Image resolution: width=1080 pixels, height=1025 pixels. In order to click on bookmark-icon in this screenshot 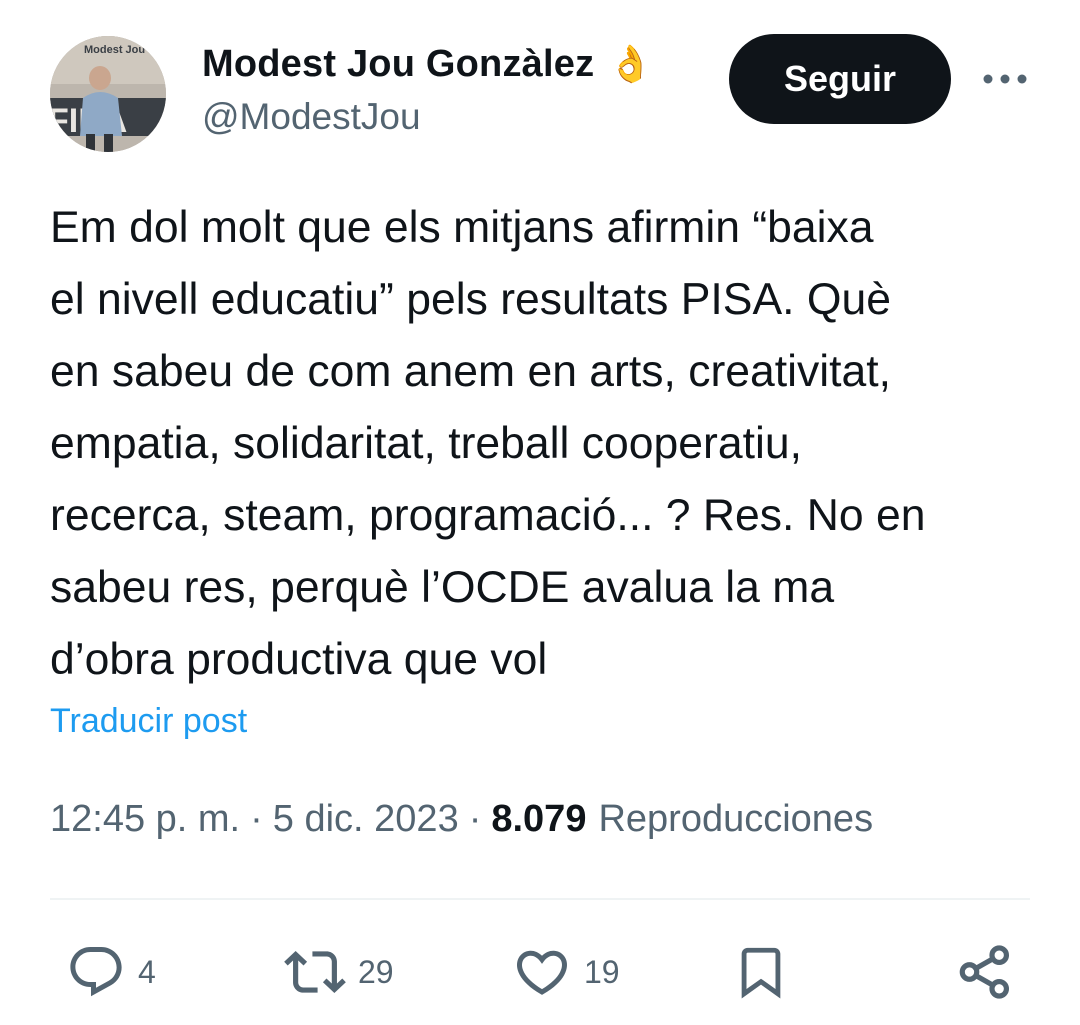, I will do `click(761, 973)`.